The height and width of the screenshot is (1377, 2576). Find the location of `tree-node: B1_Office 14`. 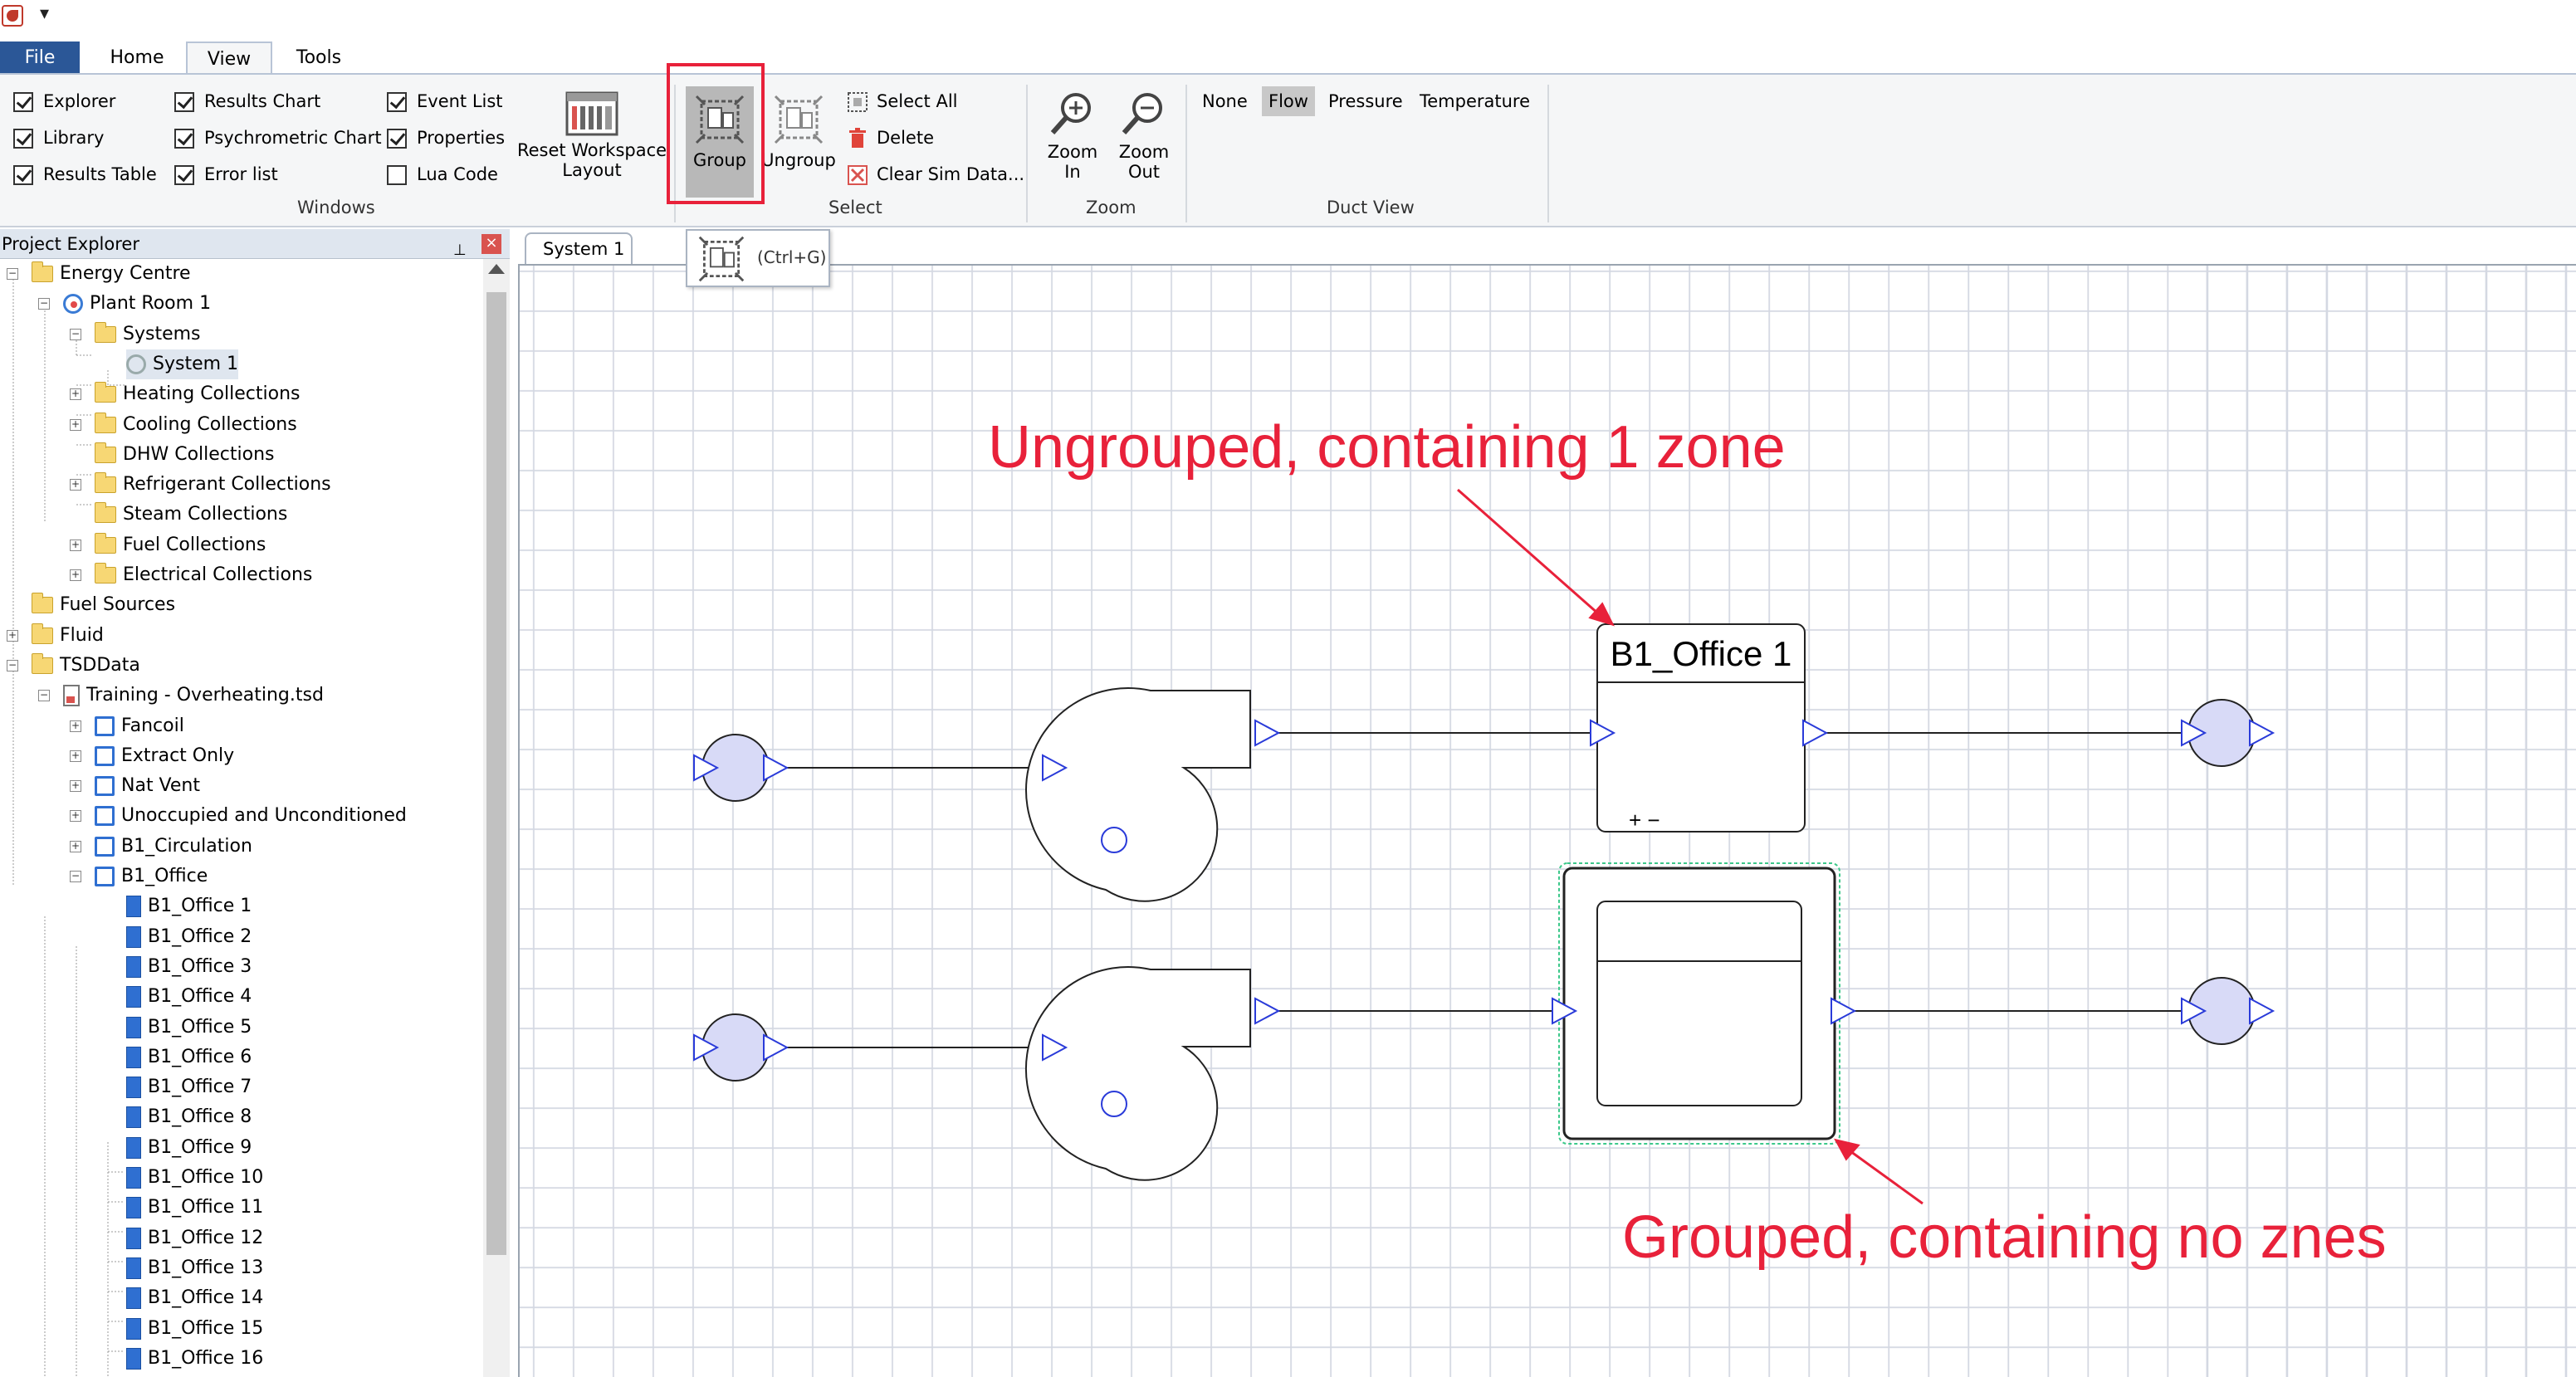

tree-node: B1_Office 14 is located at coordinates (194, 1298).